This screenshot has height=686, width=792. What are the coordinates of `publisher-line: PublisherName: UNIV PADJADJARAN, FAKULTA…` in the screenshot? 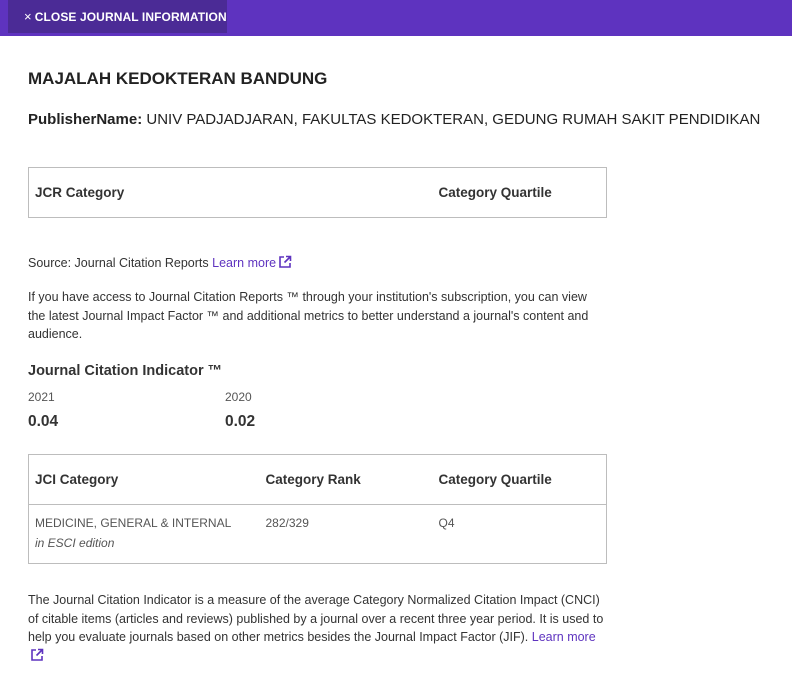 It's located at (394, 119).